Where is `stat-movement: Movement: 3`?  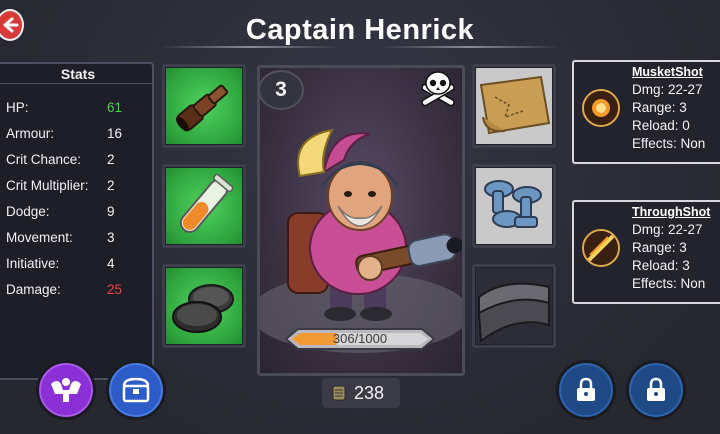
stat-movement: Movement: 3 is located at coordinates (76, 238).